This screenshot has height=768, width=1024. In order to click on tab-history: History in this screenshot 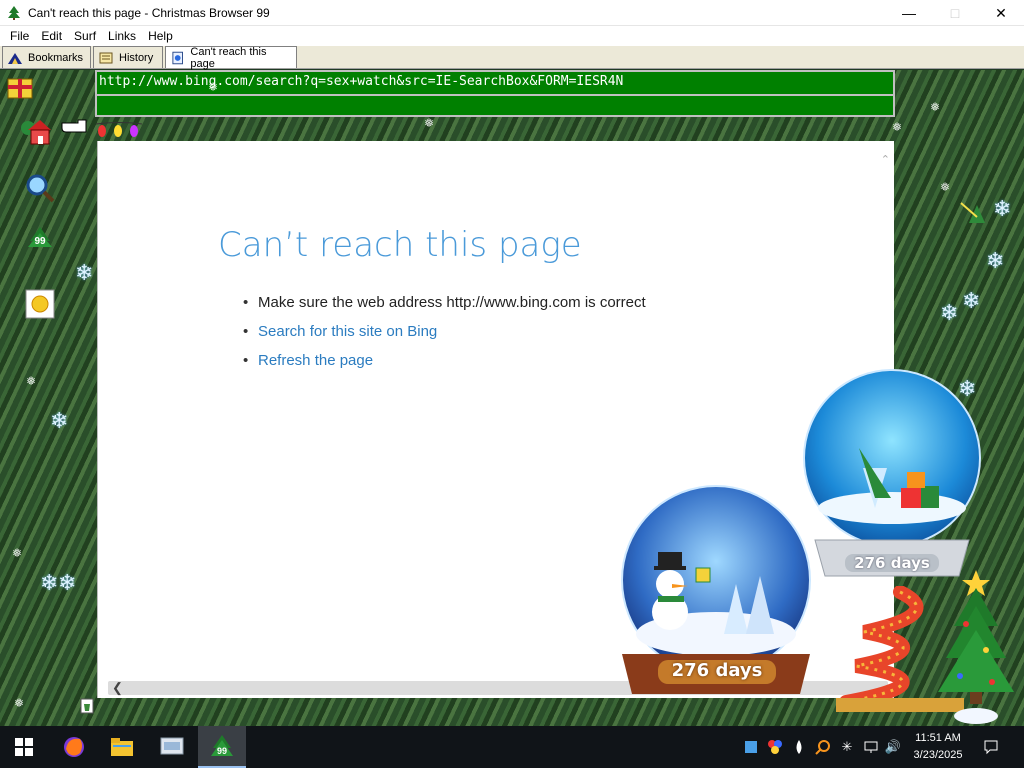, I will do `click(128, 57)`.